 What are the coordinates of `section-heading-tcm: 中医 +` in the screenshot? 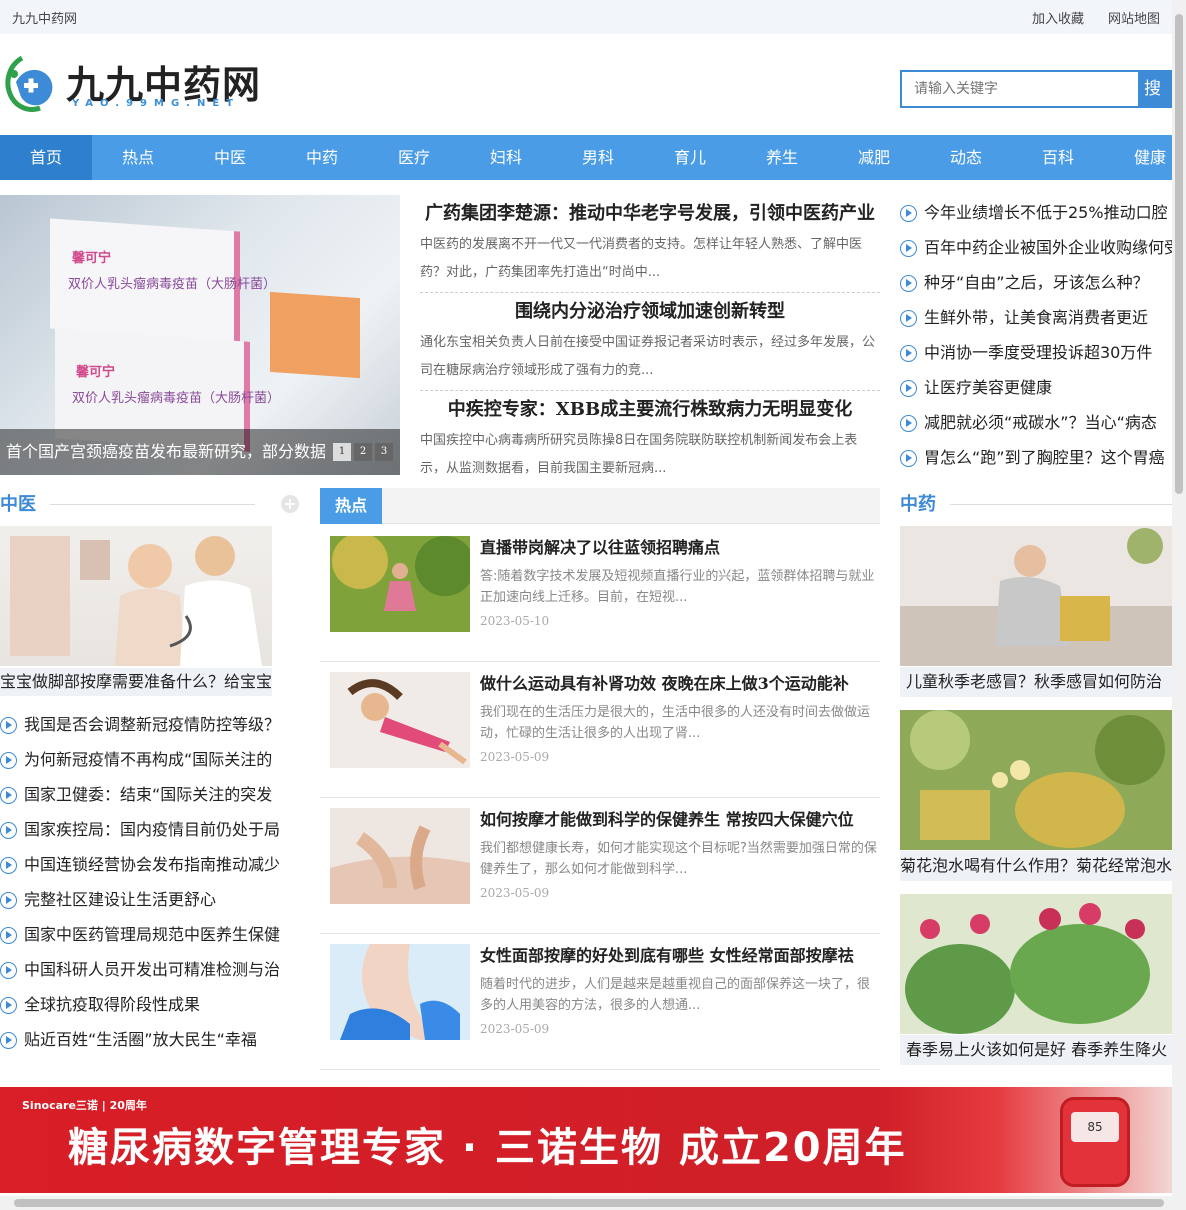 It's located at (150, 505).